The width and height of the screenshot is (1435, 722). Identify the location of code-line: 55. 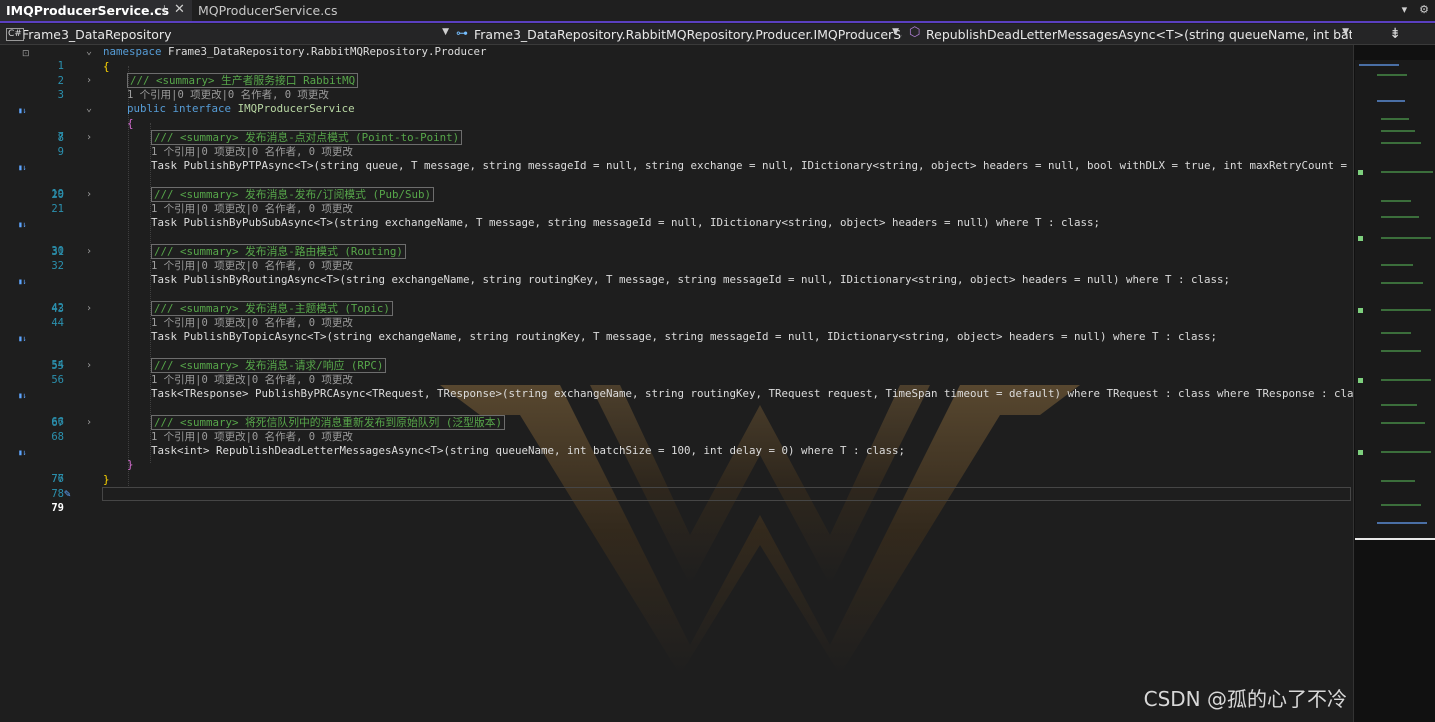
(676, 358).